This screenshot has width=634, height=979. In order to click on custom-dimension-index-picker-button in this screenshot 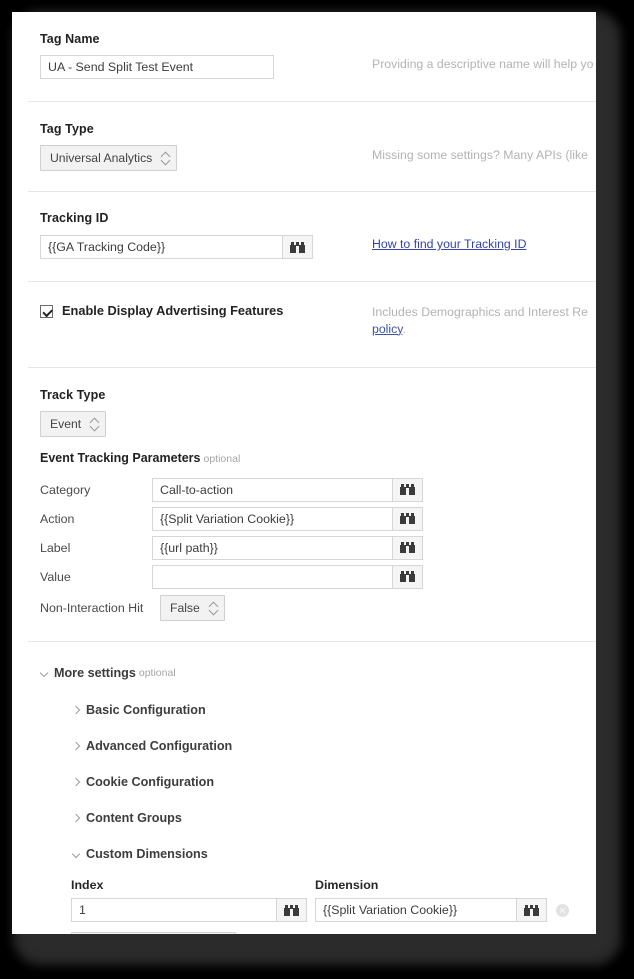, I will do `click(292, 910)`.